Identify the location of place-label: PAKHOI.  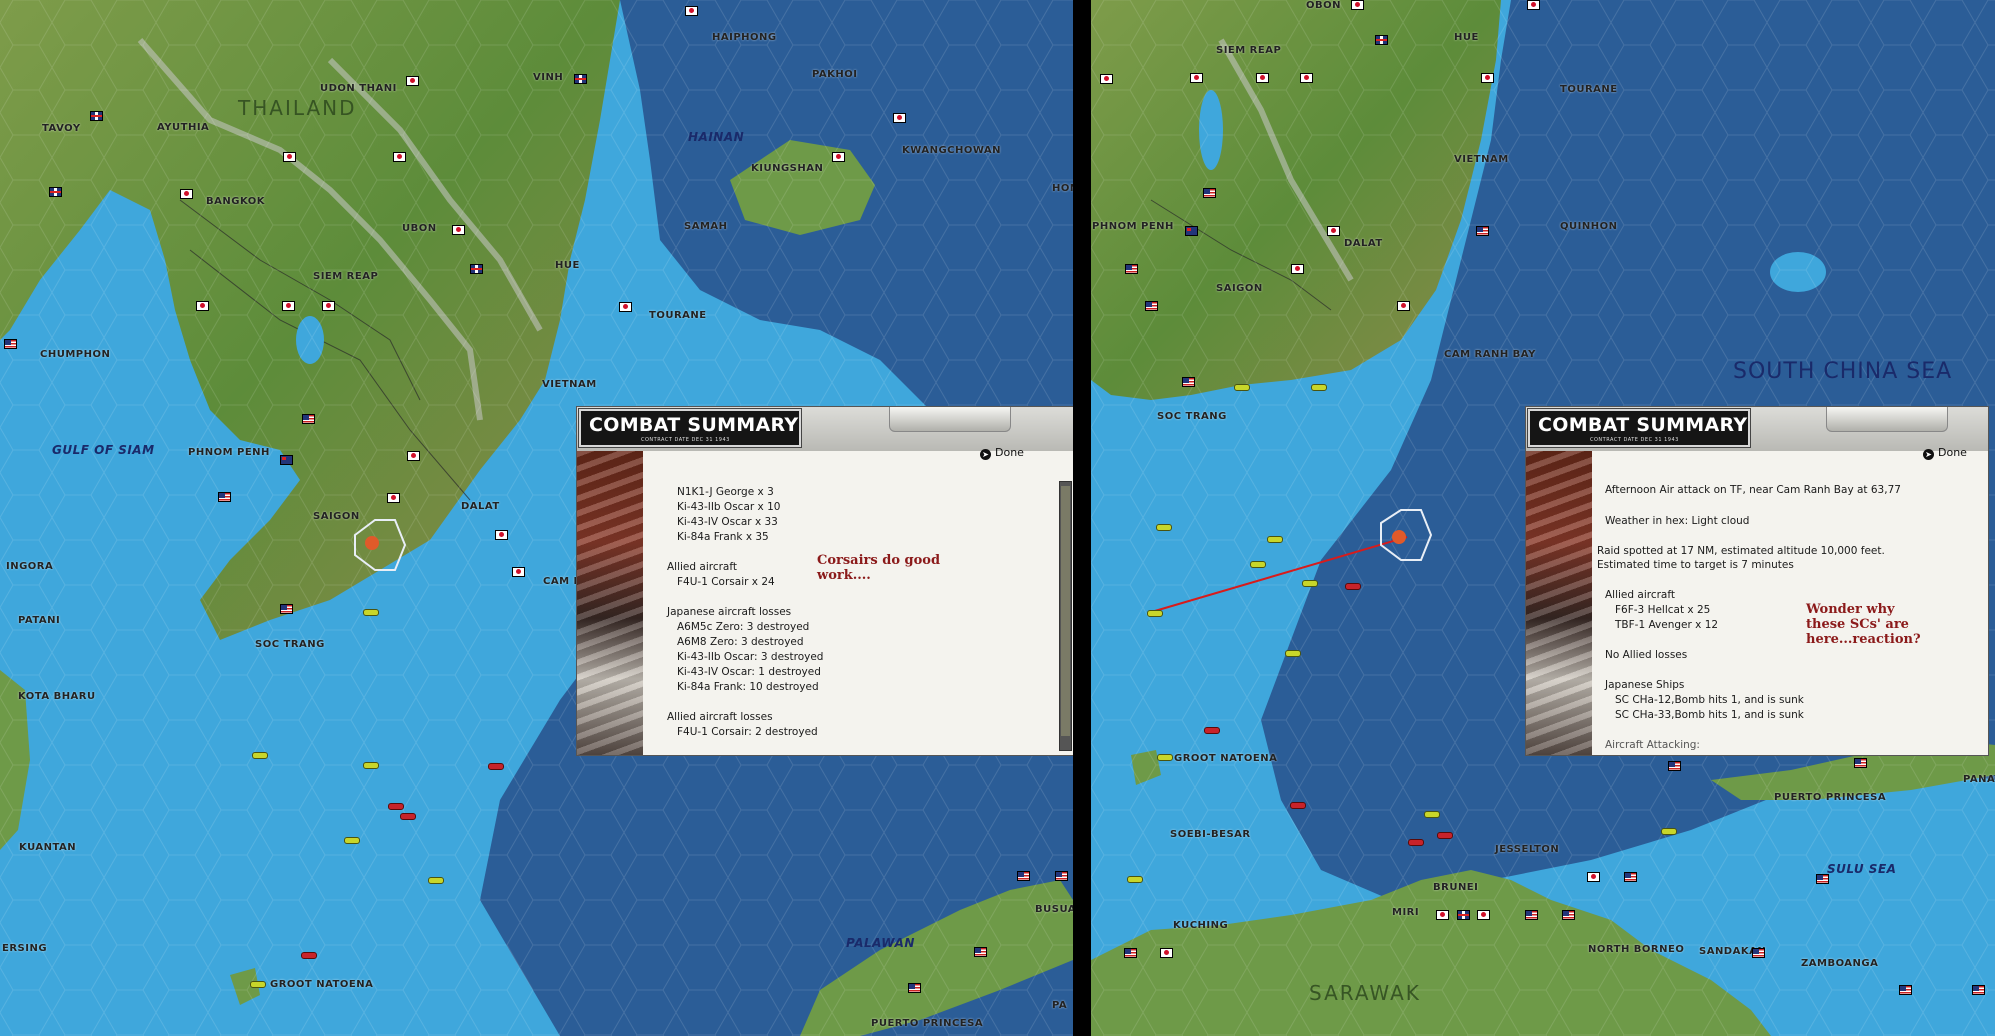
(835, 74).